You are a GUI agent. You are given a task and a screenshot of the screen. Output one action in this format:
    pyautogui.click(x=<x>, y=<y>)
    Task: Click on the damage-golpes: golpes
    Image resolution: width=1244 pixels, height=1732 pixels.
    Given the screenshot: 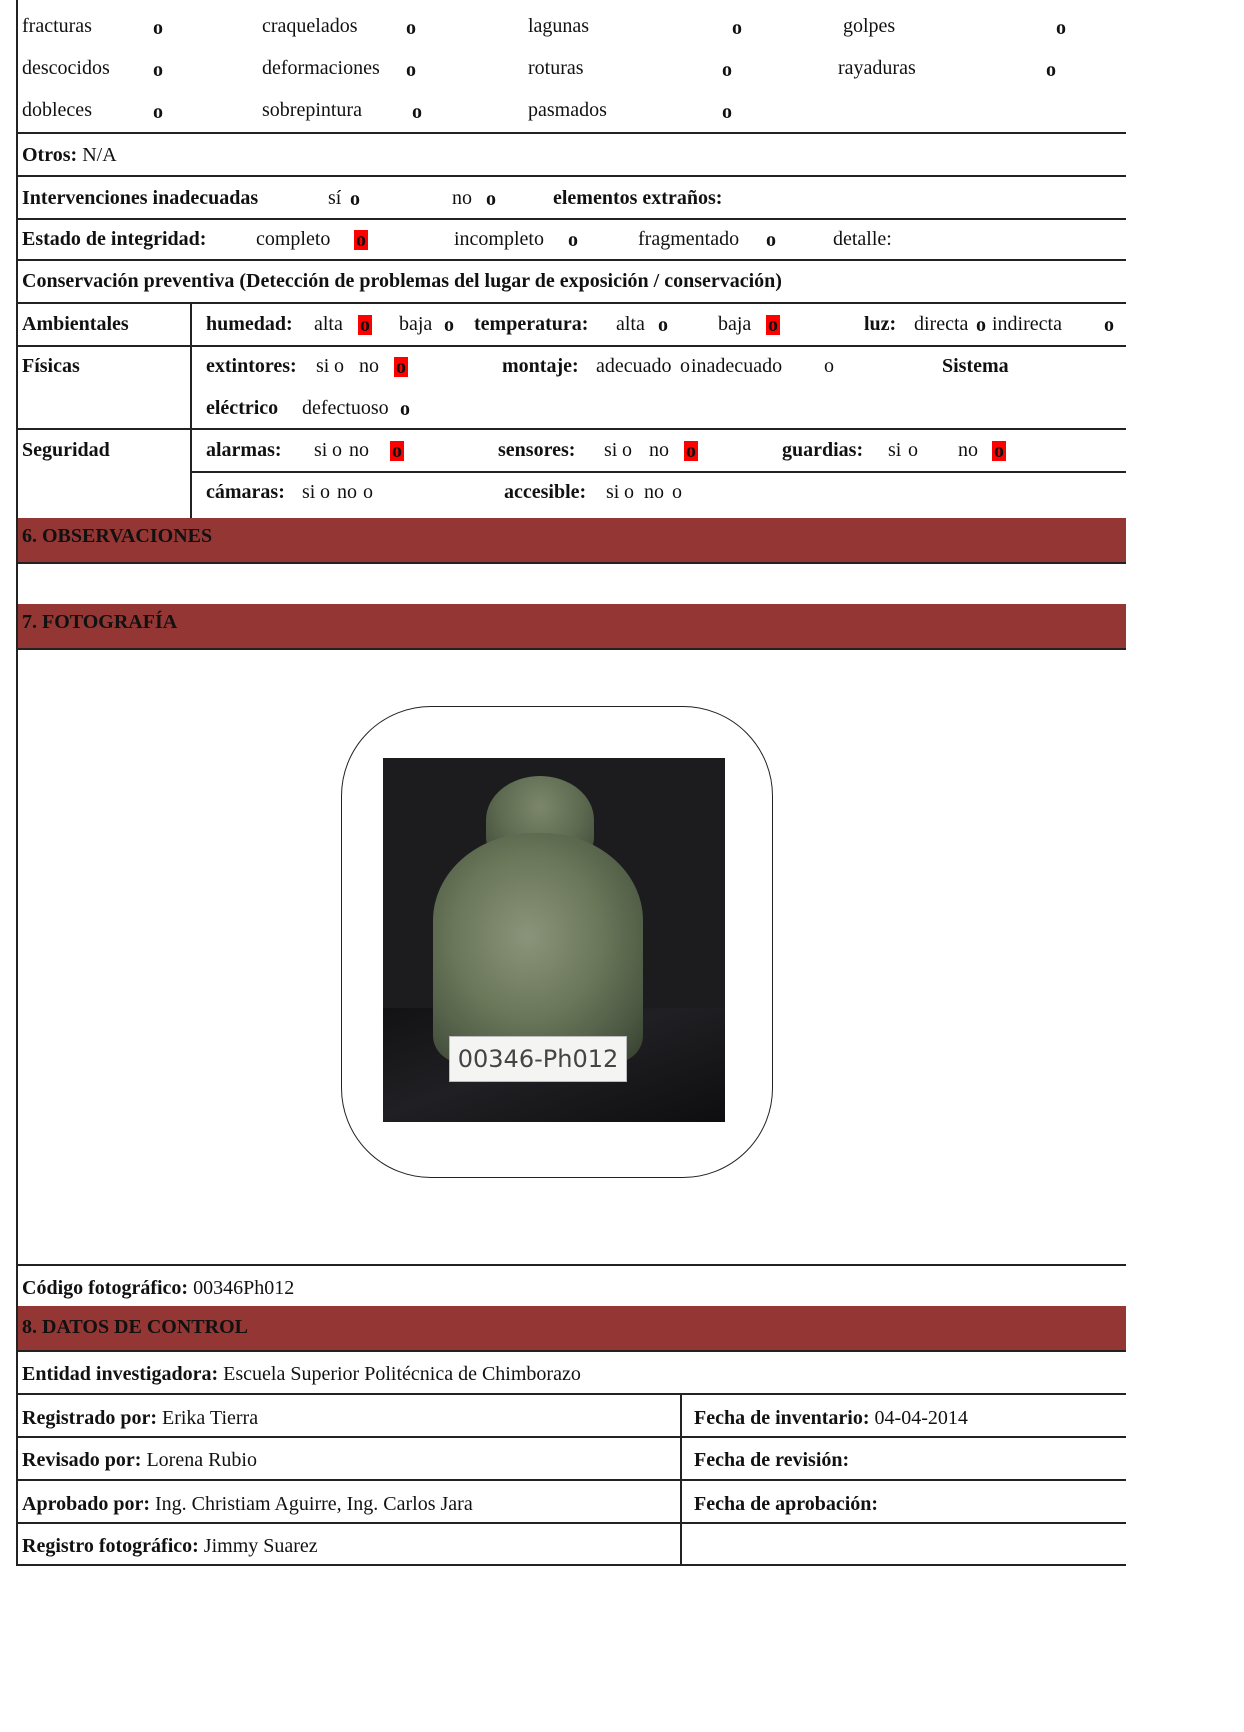 What is the action you would take?
    pyautogui.click(x=869, y=26)
    